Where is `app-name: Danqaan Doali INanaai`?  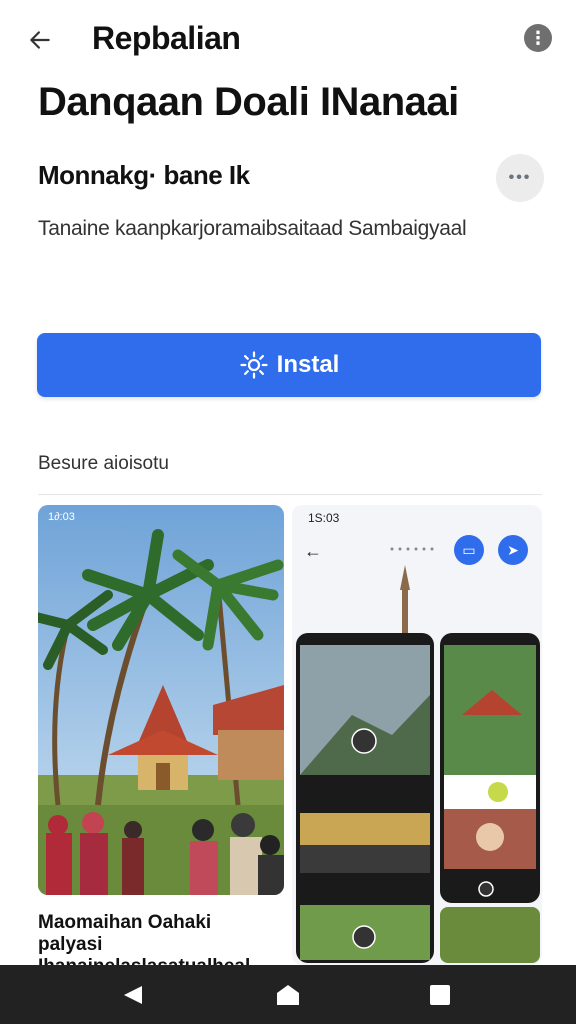
app-name: Danqaan Doali INanaai is located at coordinates (248, 102).